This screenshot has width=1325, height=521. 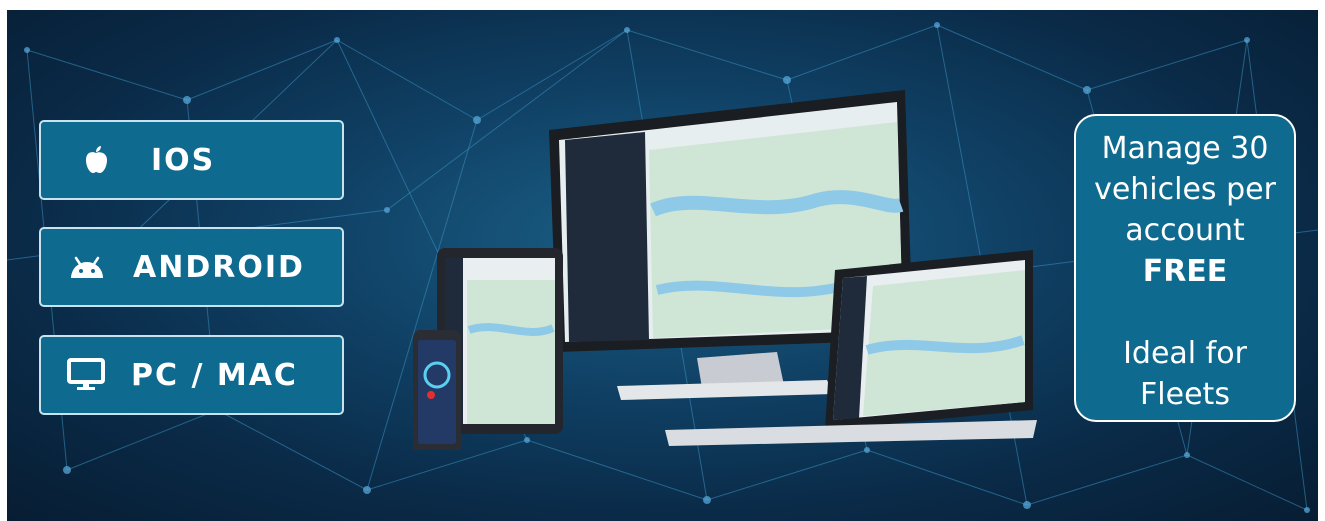 What do you see at coordinates (87, 267) in the screenshot?
I see `android-icon` at bounding box center [87, 267].